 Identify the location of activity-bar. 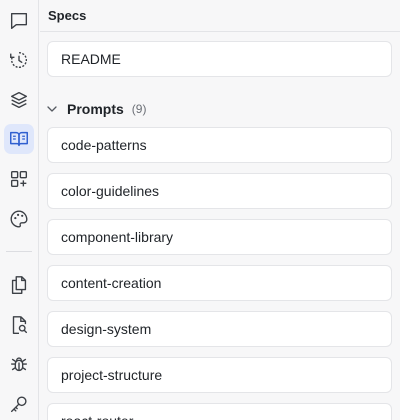
(19, 210).